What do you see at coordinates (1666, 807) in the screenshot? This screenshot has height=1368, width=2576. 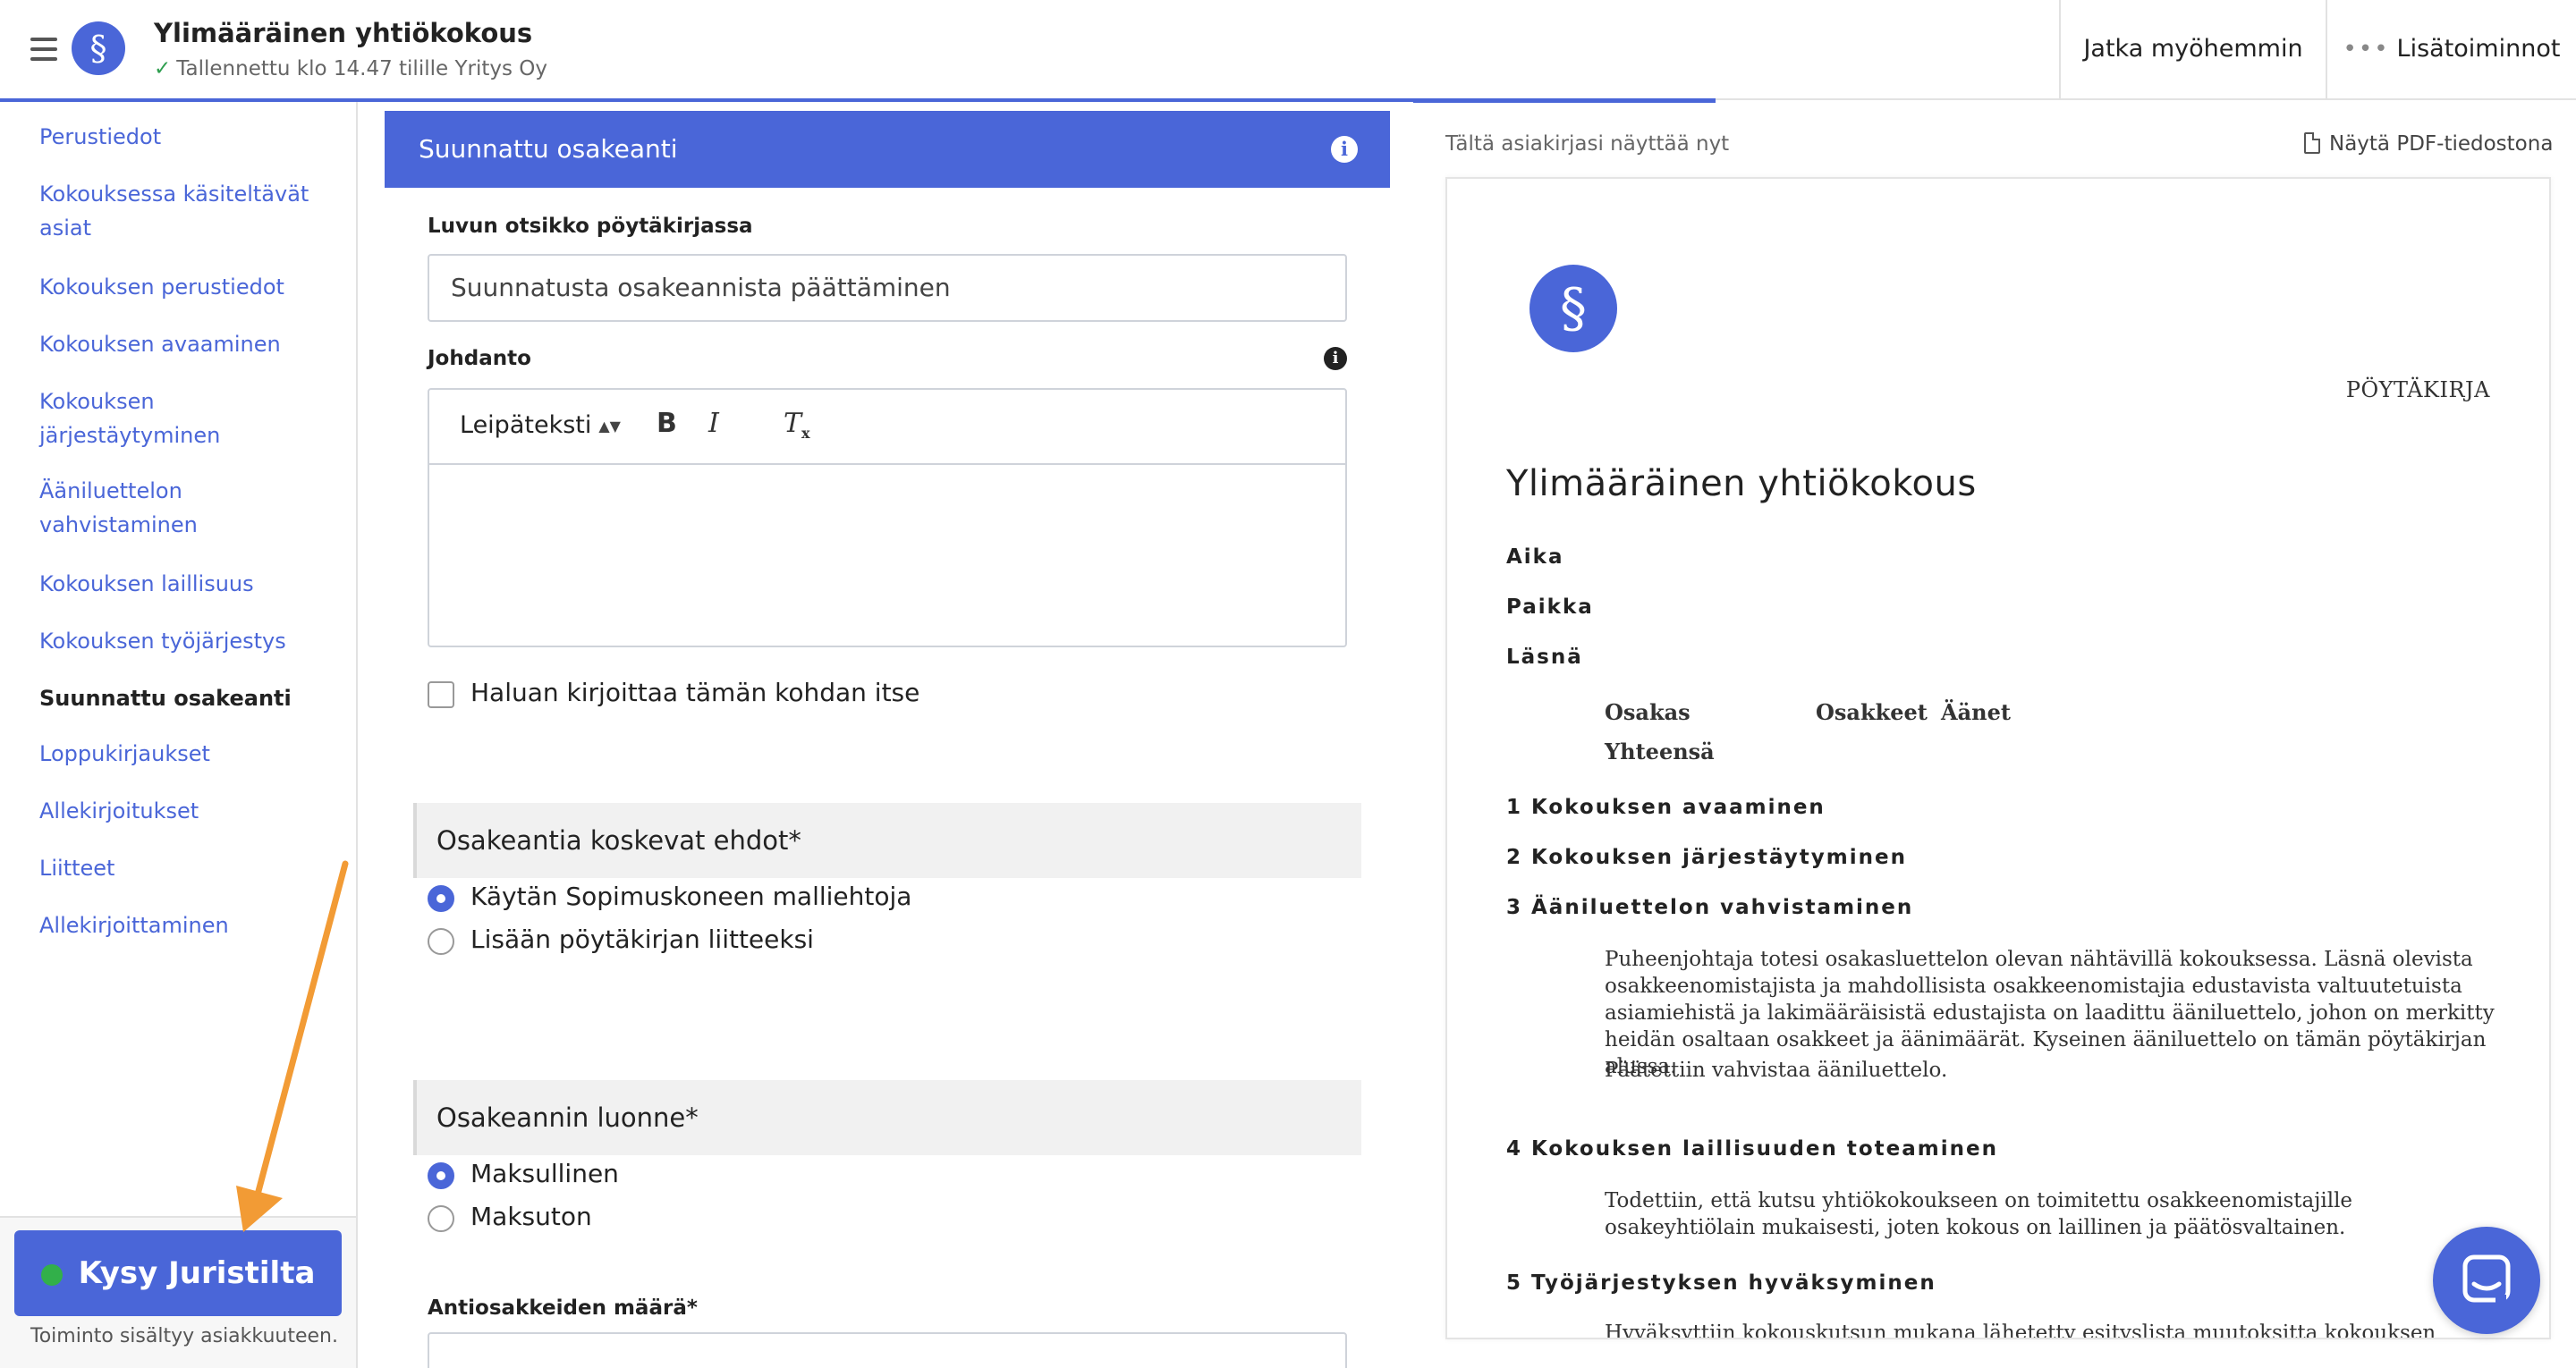 I see `section-heading: 1 Kokouksen avaaminen` at bounding box center [1666, 807].